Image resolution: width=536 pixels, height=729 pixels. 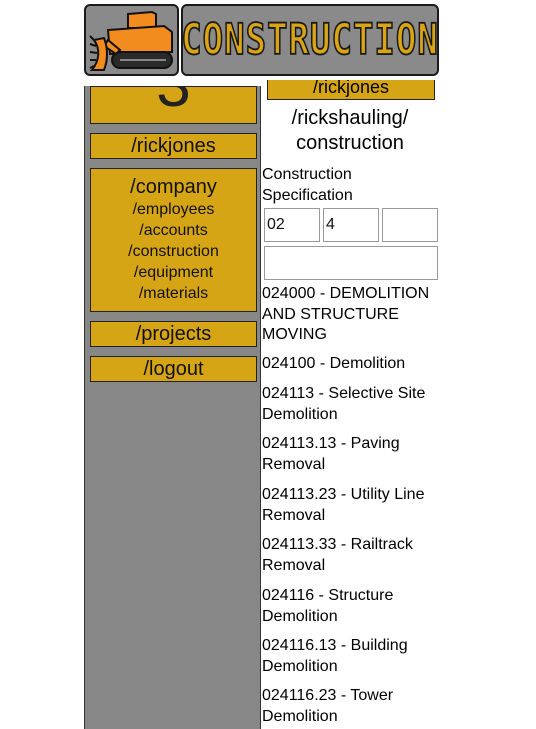 I want to click on sidebar-item-accounts: /accounts, so click(x=173, y=230).